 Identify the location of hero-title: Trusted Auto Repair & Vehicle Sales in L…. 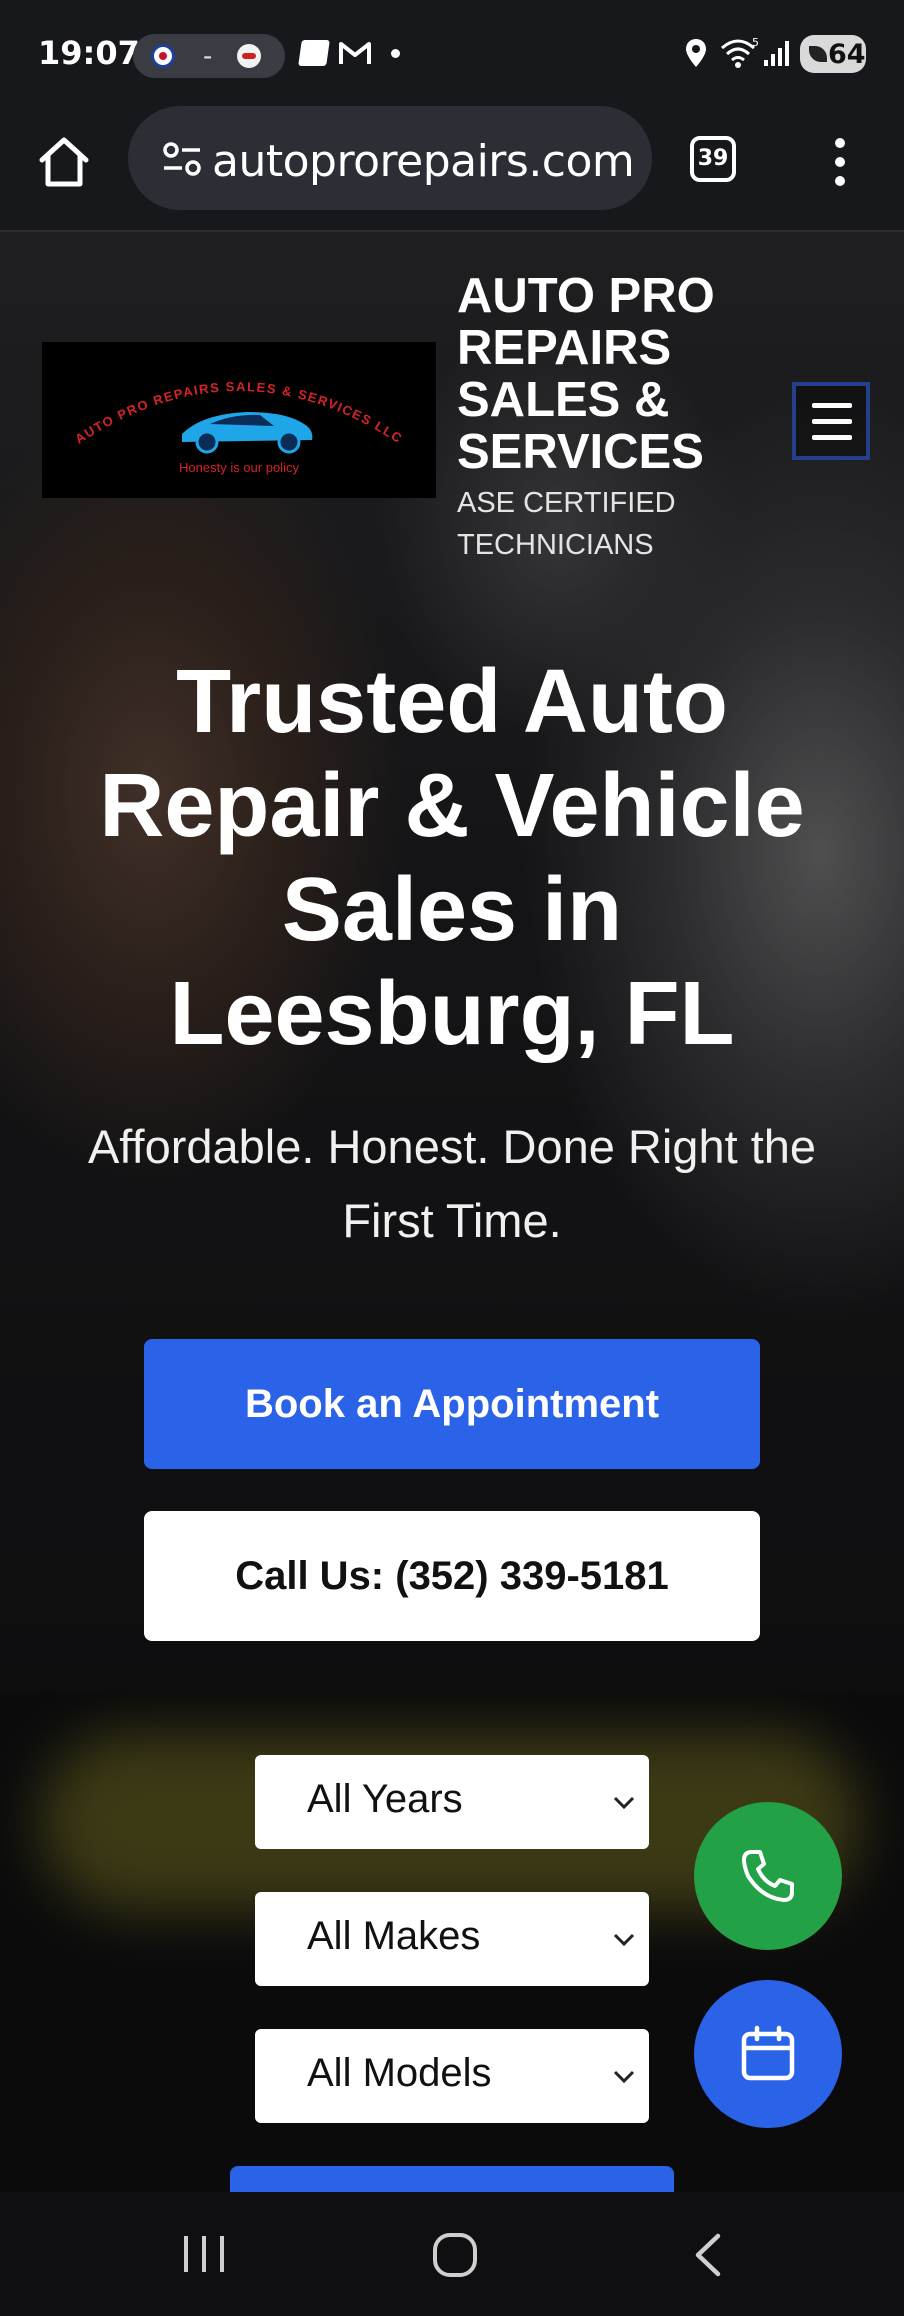
(452, 858).